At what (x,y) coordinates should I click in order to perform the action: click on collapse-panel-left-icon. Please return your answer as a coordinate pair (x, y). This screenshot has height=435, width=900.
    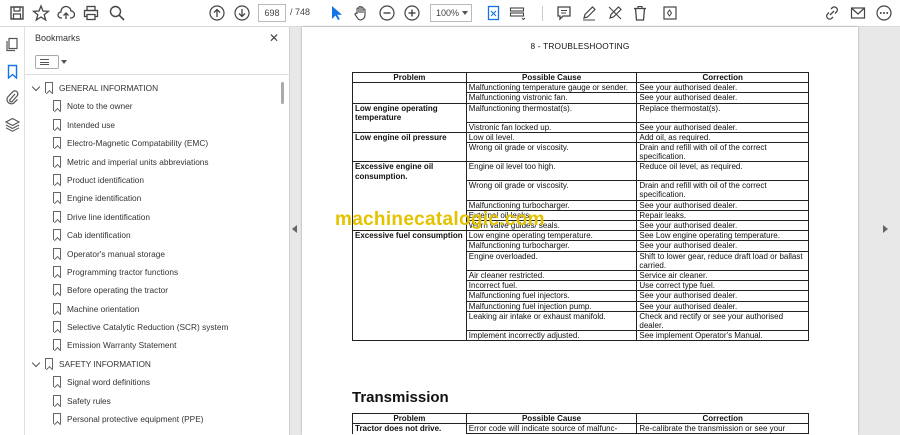
    Looking at the image, I should click on (294, 229).